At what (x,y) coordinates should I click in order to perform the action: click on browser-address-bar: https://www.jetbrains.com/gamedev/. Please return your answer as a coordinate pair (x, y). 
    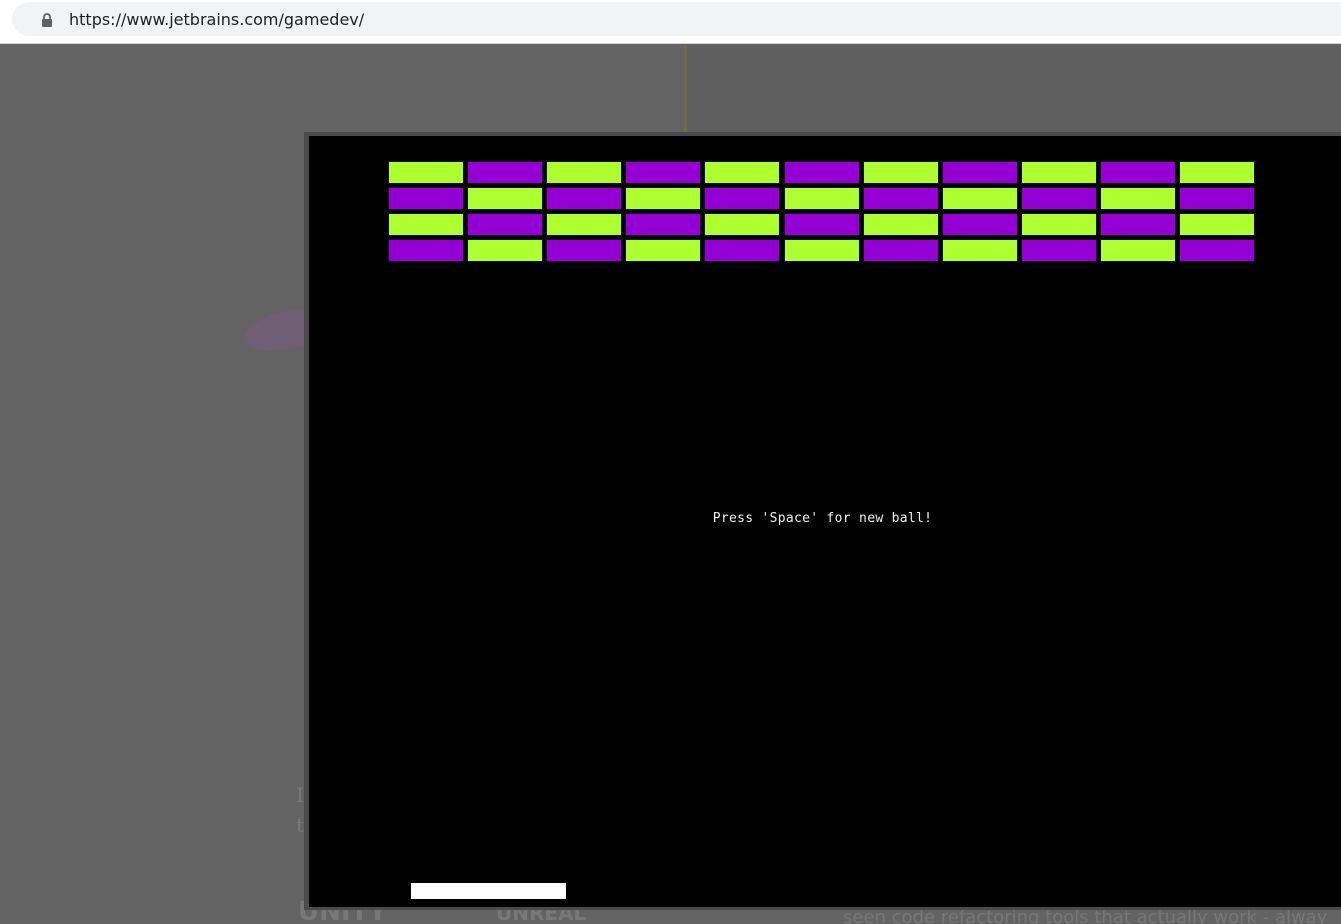
    Looking at the image, I should click on (670, 22).